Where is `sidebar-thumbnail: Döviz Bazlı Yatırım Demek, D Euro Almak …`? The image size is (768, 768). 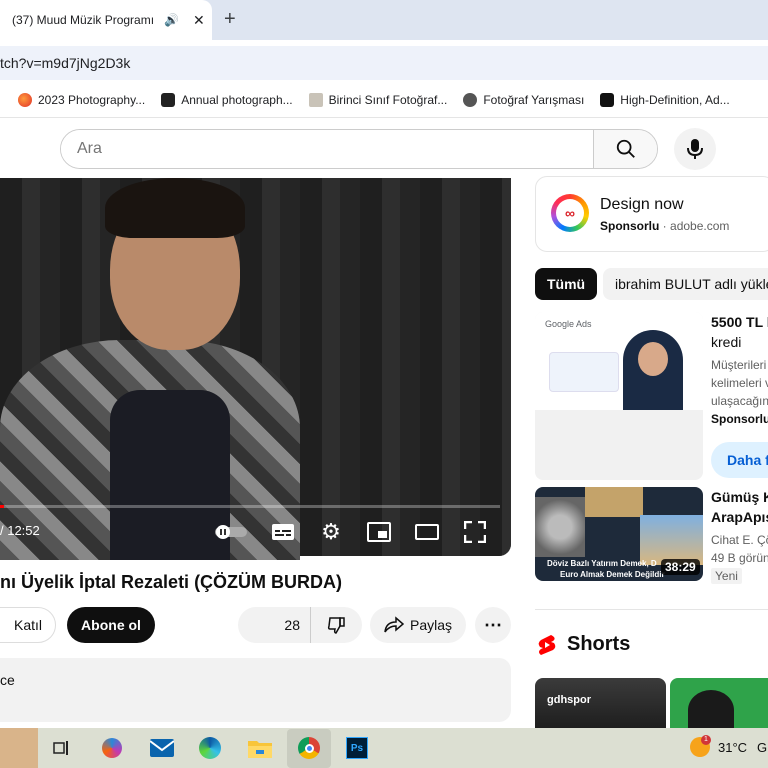
sidebar-thumbnail: Döviz Bazlı Yatırım Demek, D Euro Almak … is located at coordinates (619, 534).